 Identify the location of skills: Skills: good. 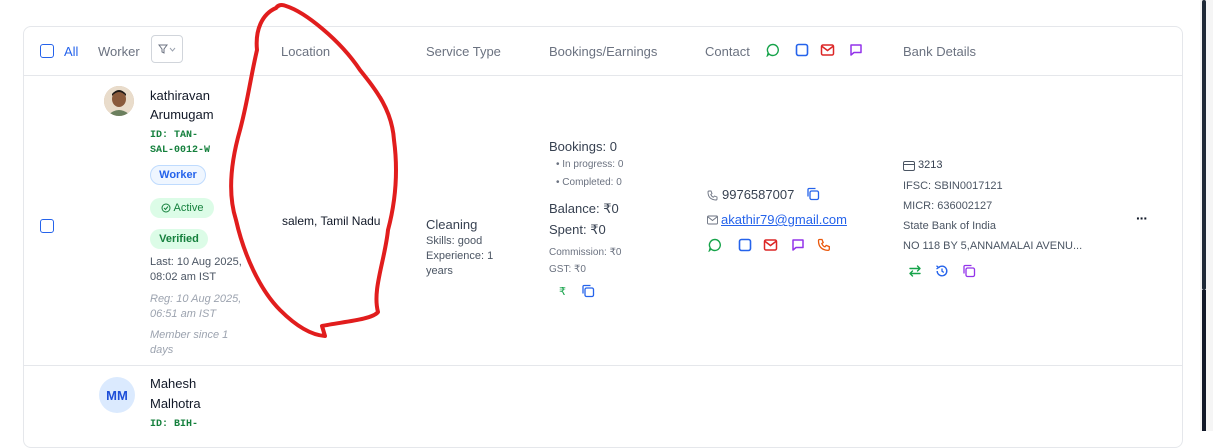
(454, 241).